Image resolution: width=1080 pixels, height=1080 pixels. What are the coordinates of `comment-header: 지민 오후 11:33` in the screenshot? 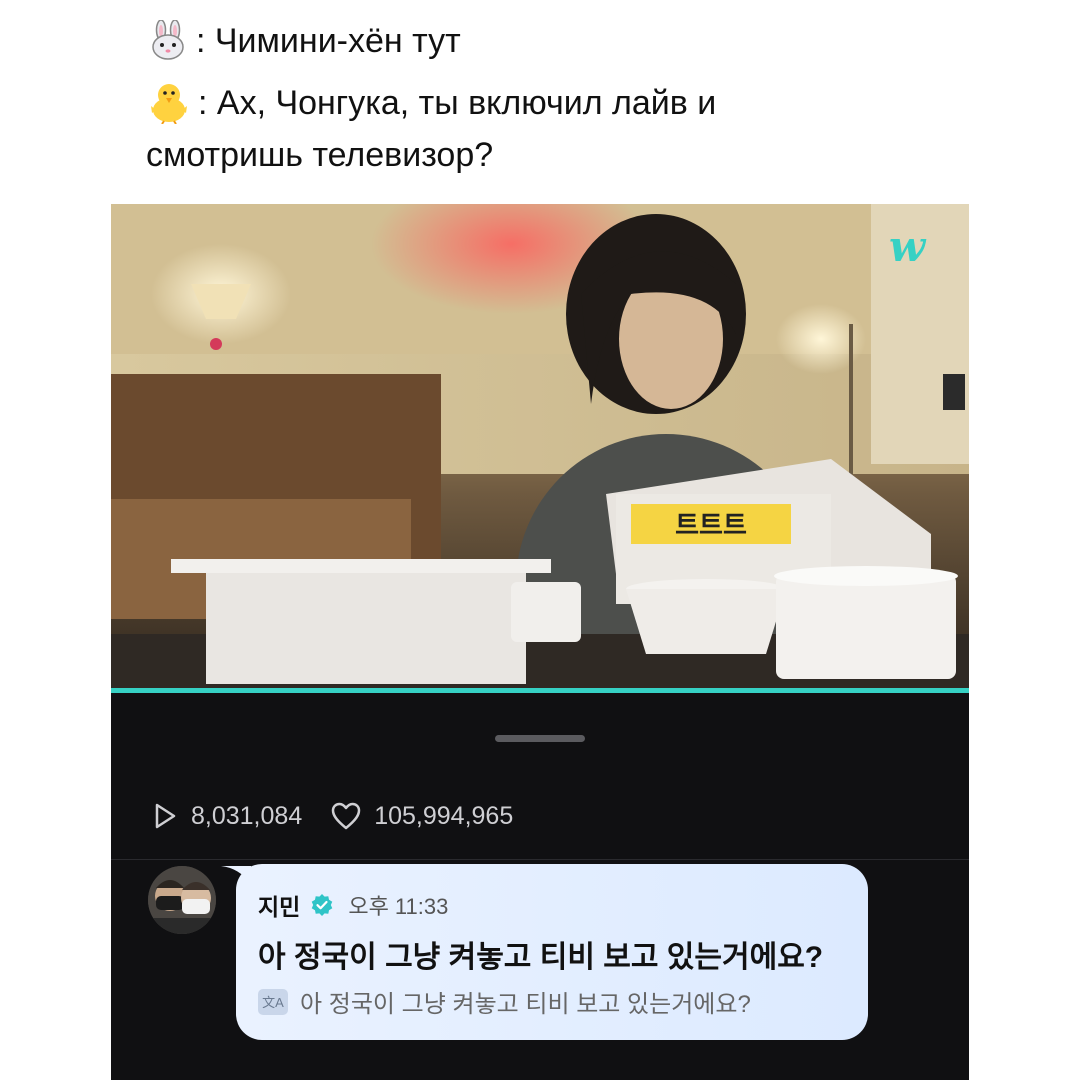 It's located at (353, 905).